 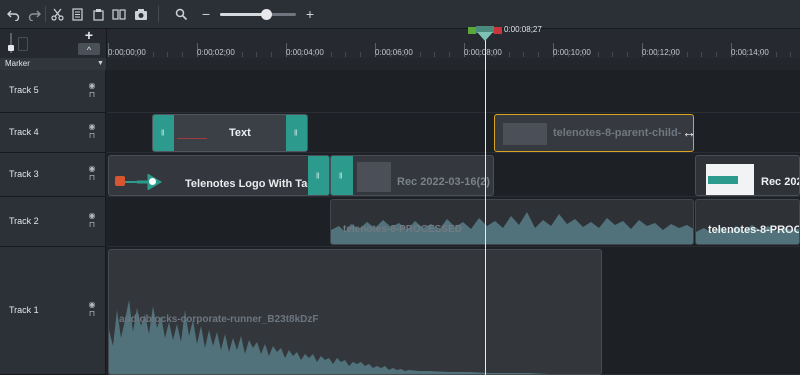 What do you see at coordinates (89, 49) in the screenshot?
I see `collapse-button: ^` at bounding box center [89, 49].